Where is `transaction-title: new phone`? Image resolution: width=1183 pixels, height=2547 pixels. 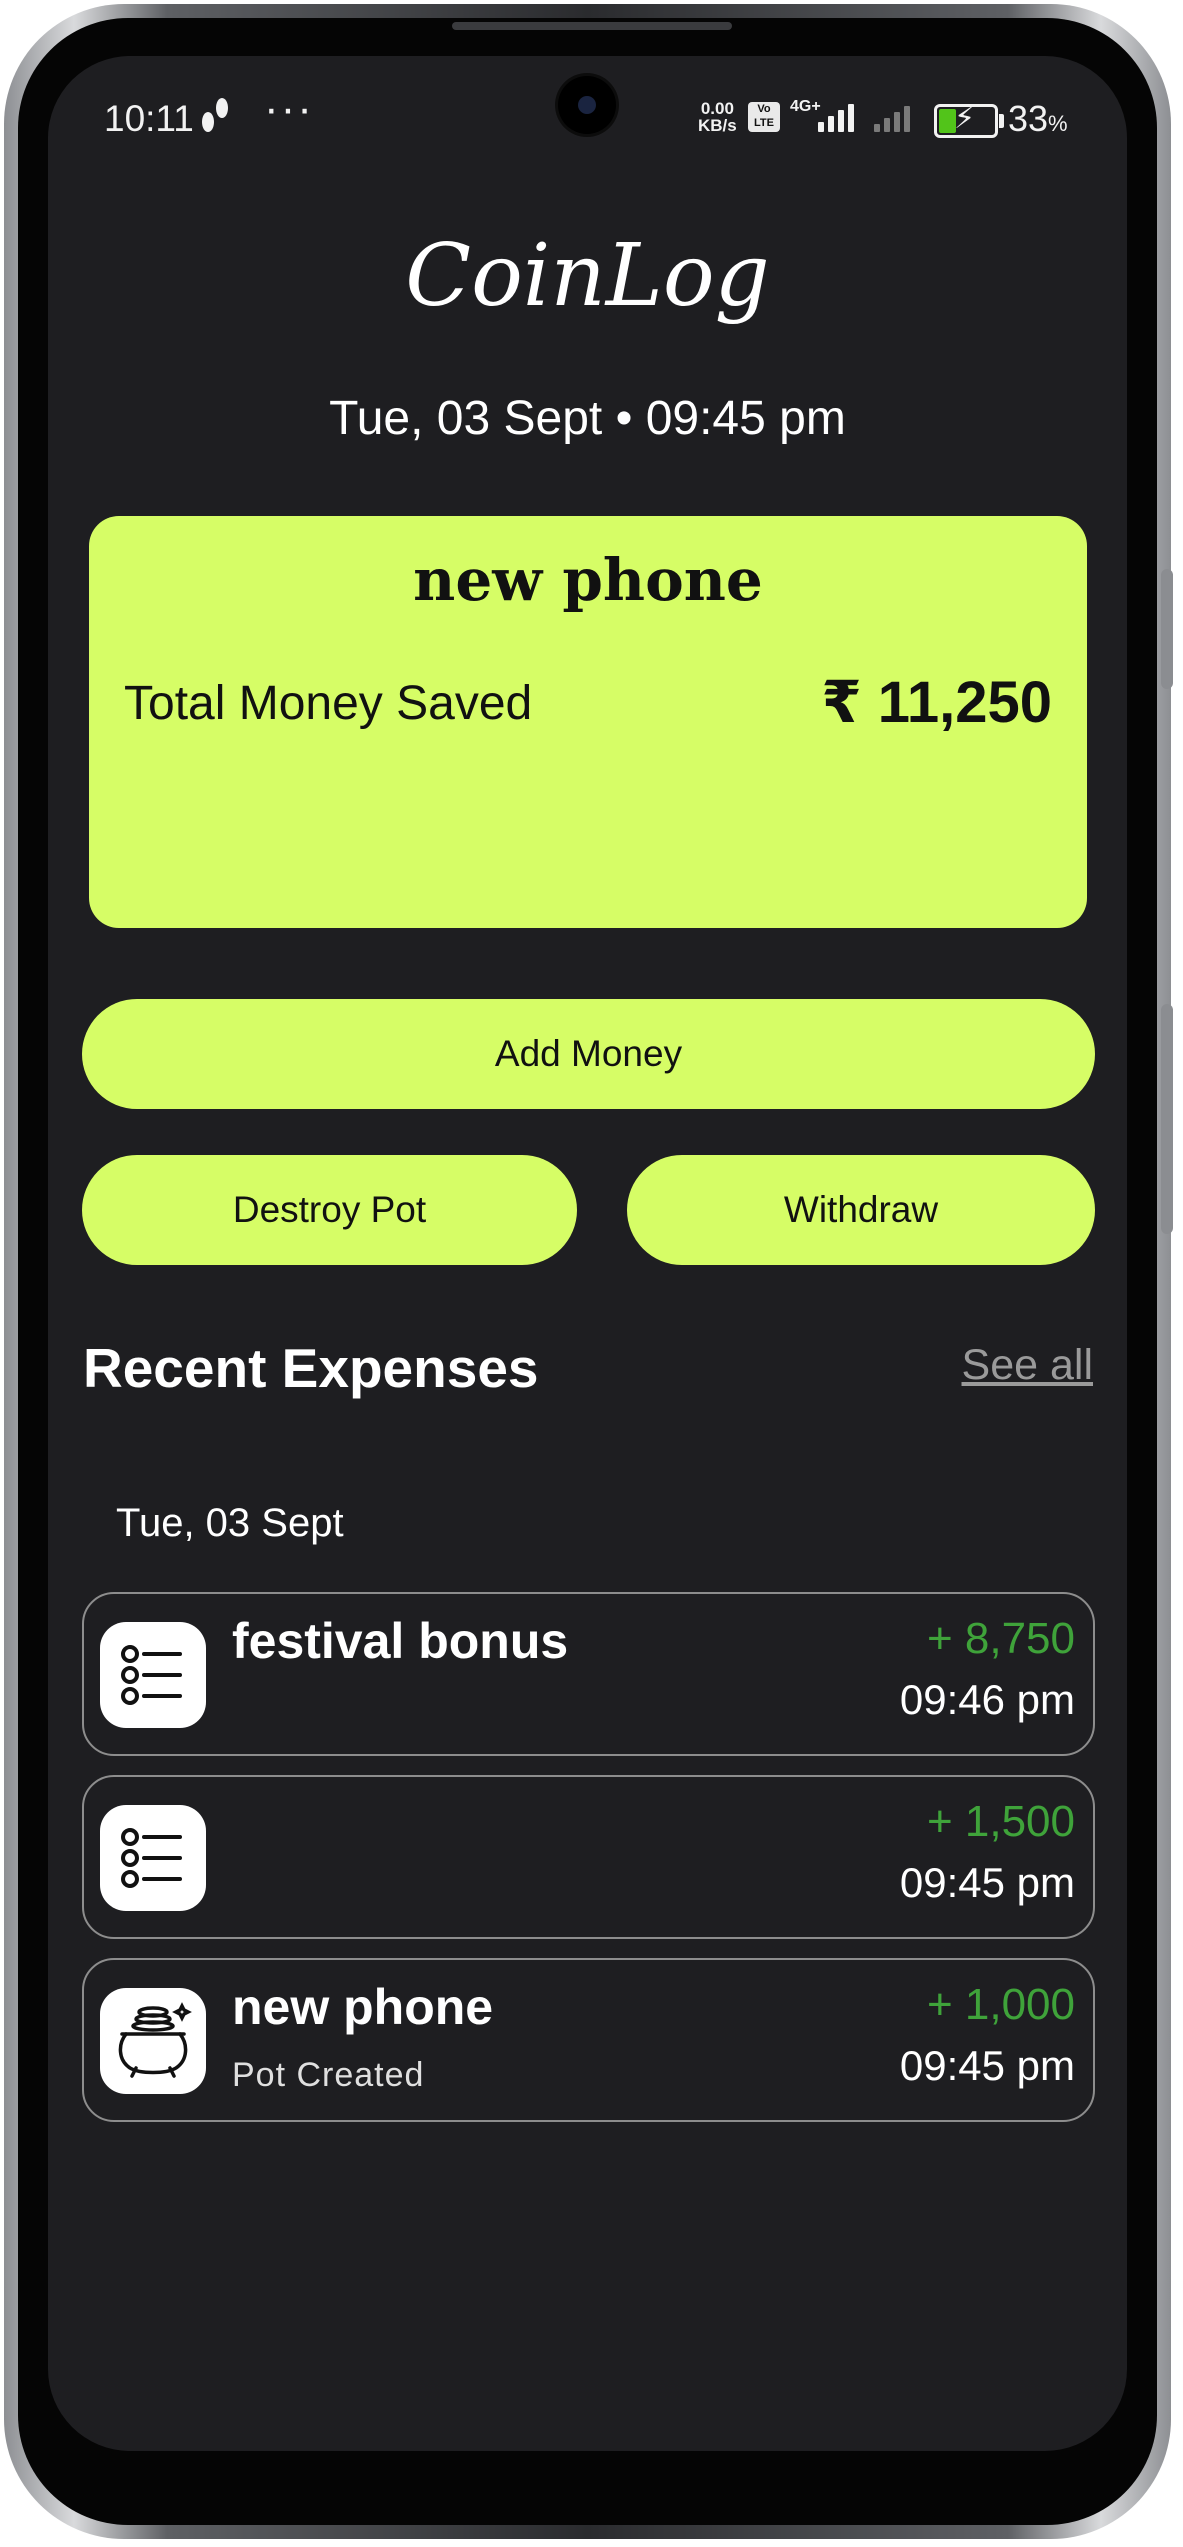 transaction-title: new phone is located at coordinates (363, 2007).